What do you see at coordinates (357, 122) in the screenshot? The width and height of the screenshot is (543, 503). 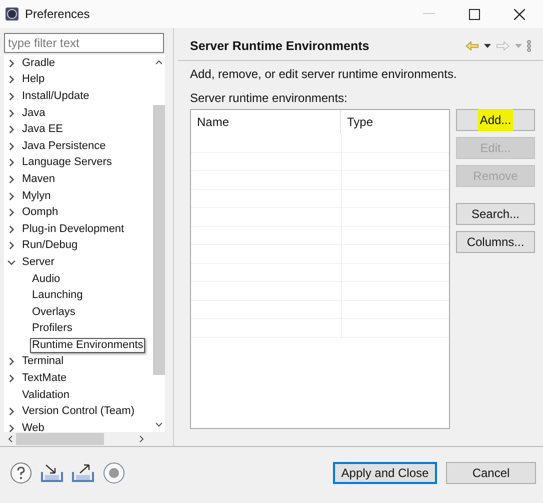 I see `column-header: Type` at bounding box center [357, 122].